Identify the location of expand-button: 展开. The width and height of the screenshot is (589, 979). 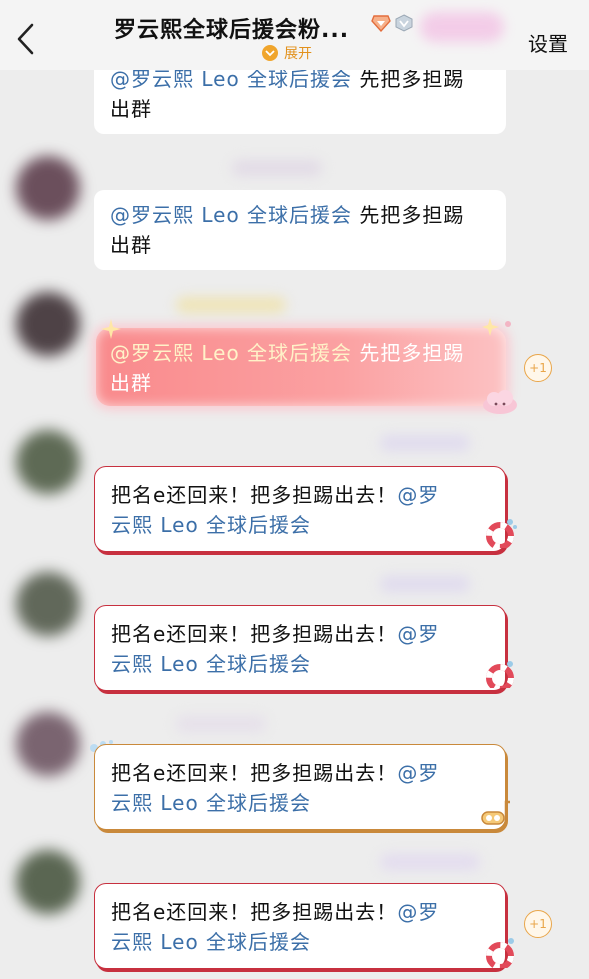
(287, 53).